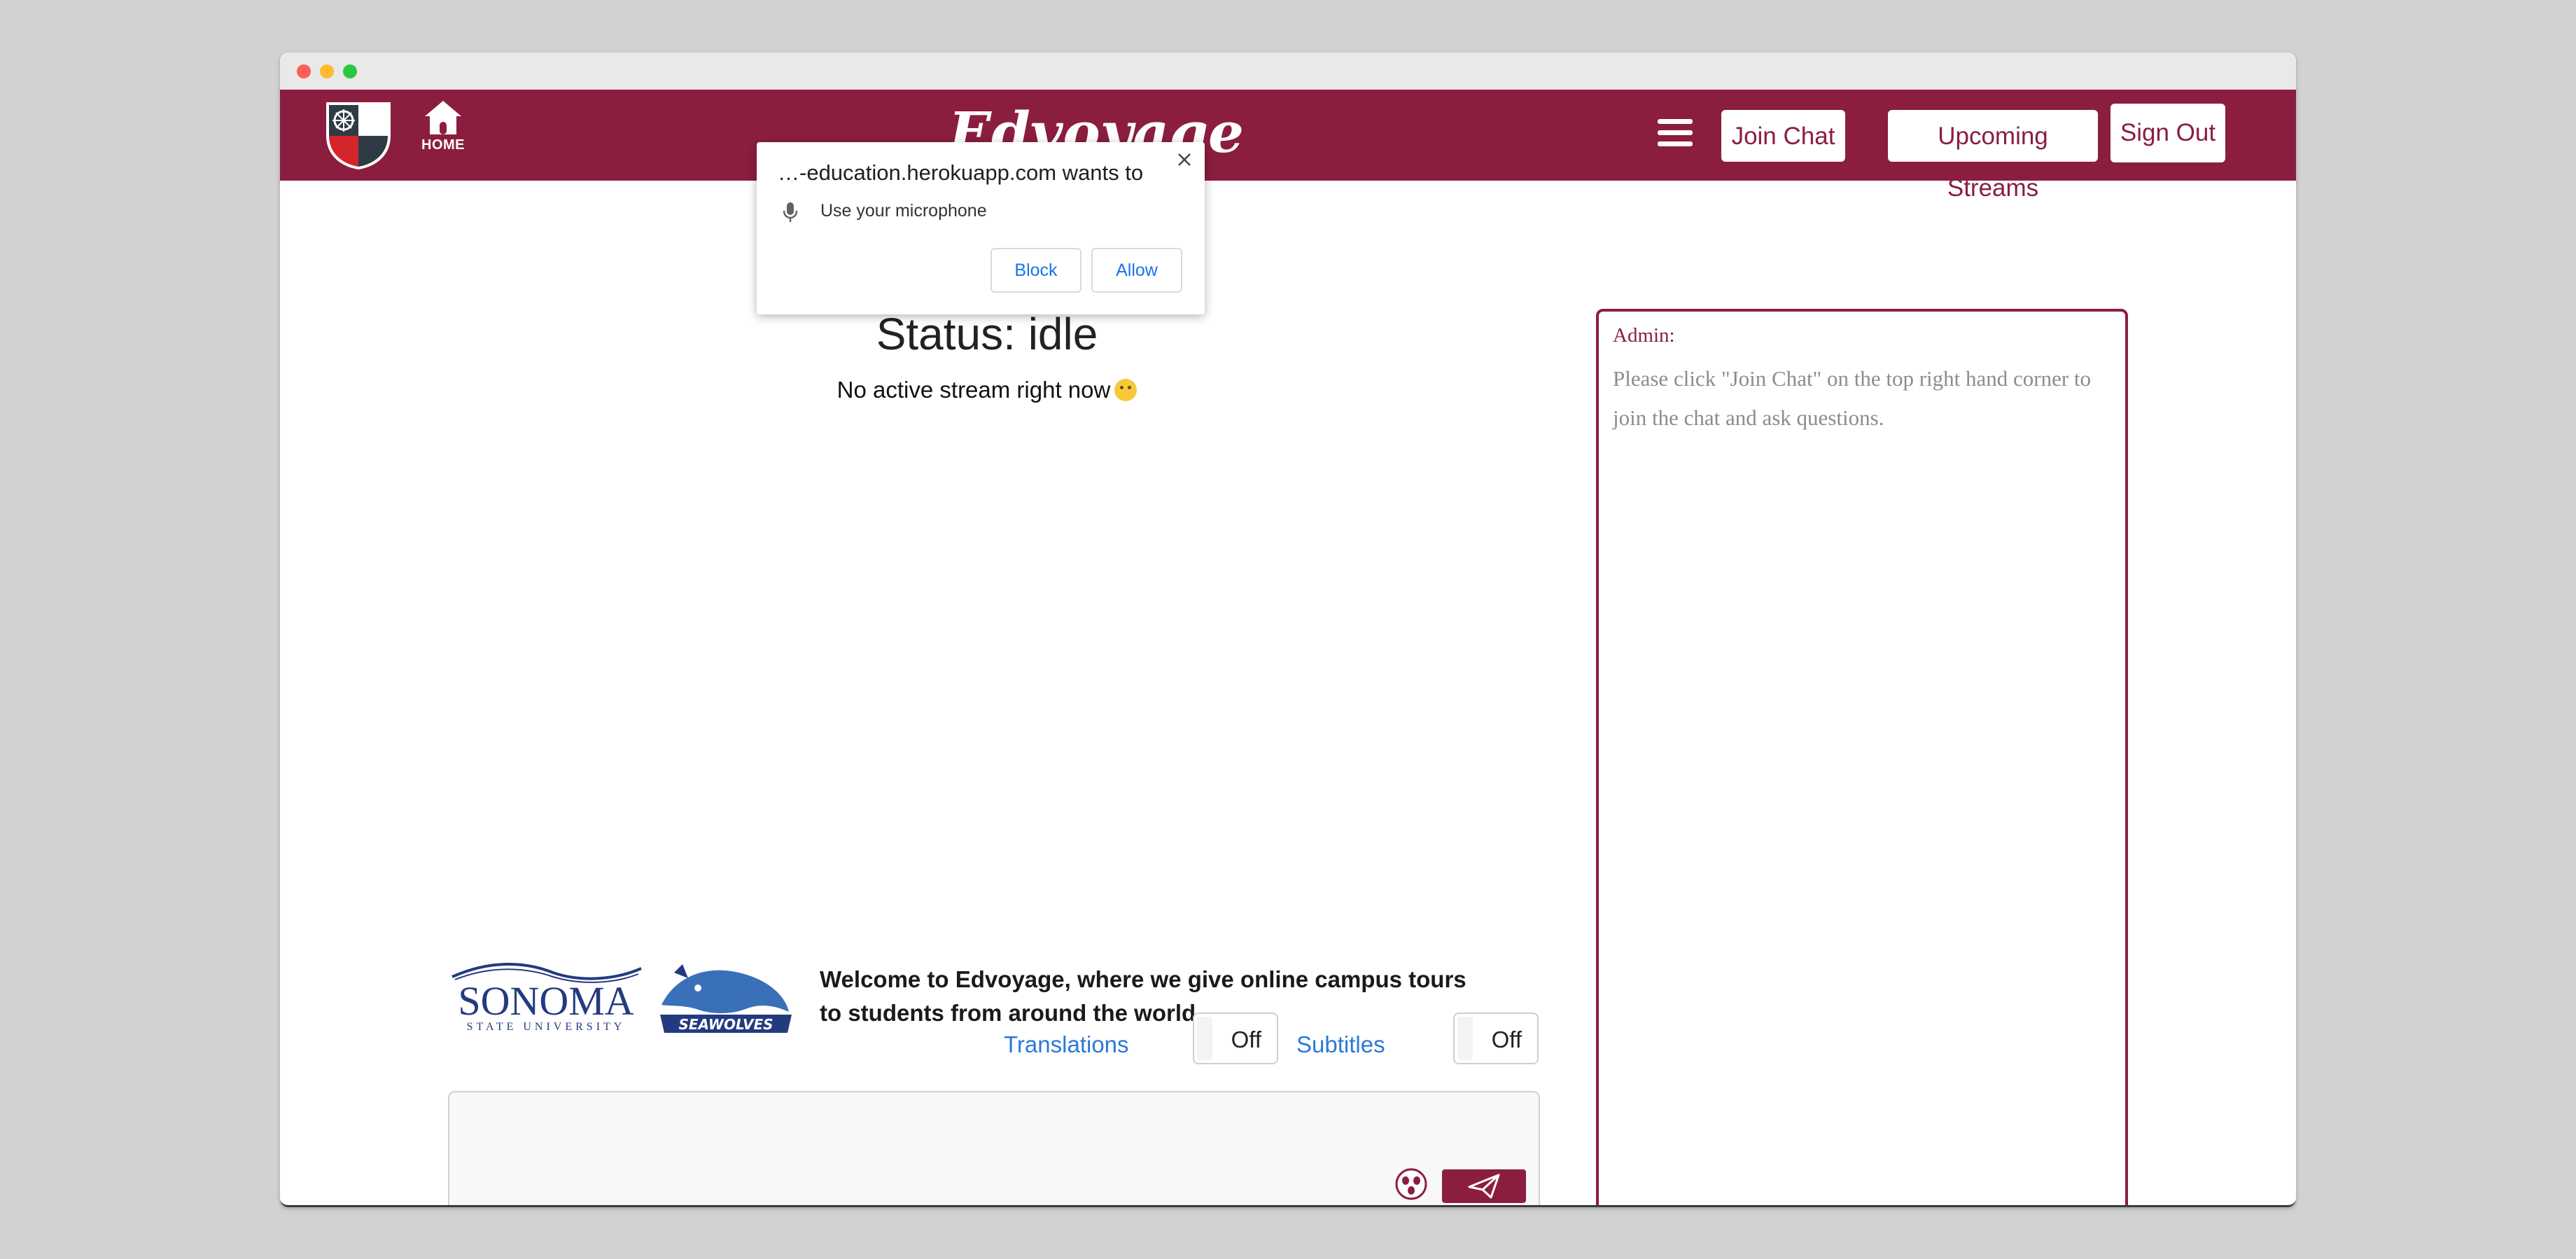 The image size is (2576, 1259). What do you see at coordinates (546, 1001) in the screenshot?
I see `sonoma-name: SONOMA` at bounding box center [546, 1001].